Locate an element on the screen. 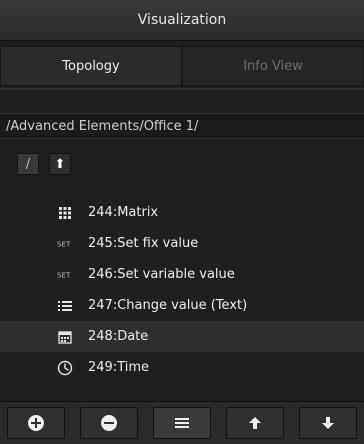 This screenshot has height=444, width=364. list-item-label: 248:Date is located at coordinates (118, 336).